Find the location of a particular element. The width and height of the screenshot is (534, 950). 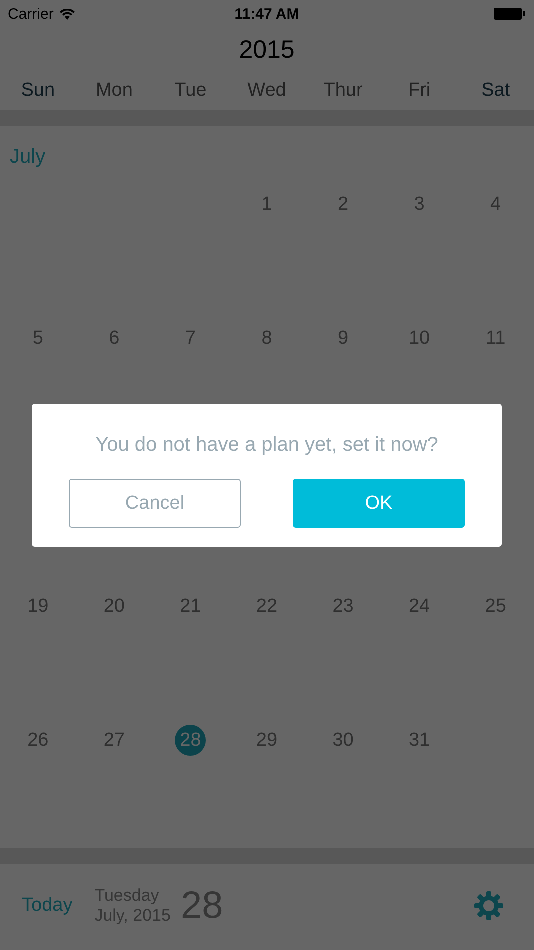

weekday-label: Mon is located at coordinates (114, 91).